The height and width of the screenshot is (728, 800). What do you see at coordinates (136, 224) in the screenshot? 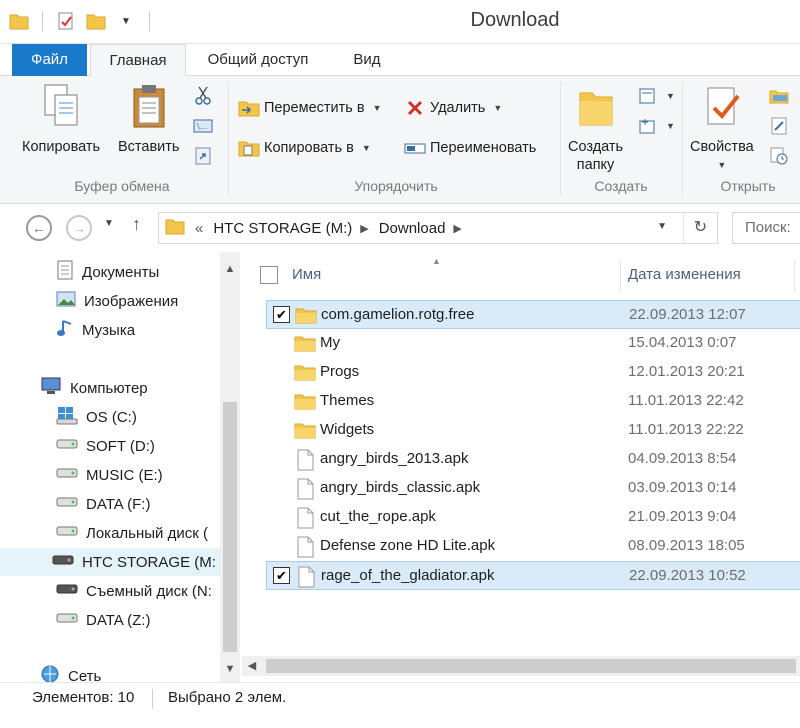
I see `up-button: ↑` at bounding box center [136, 224].